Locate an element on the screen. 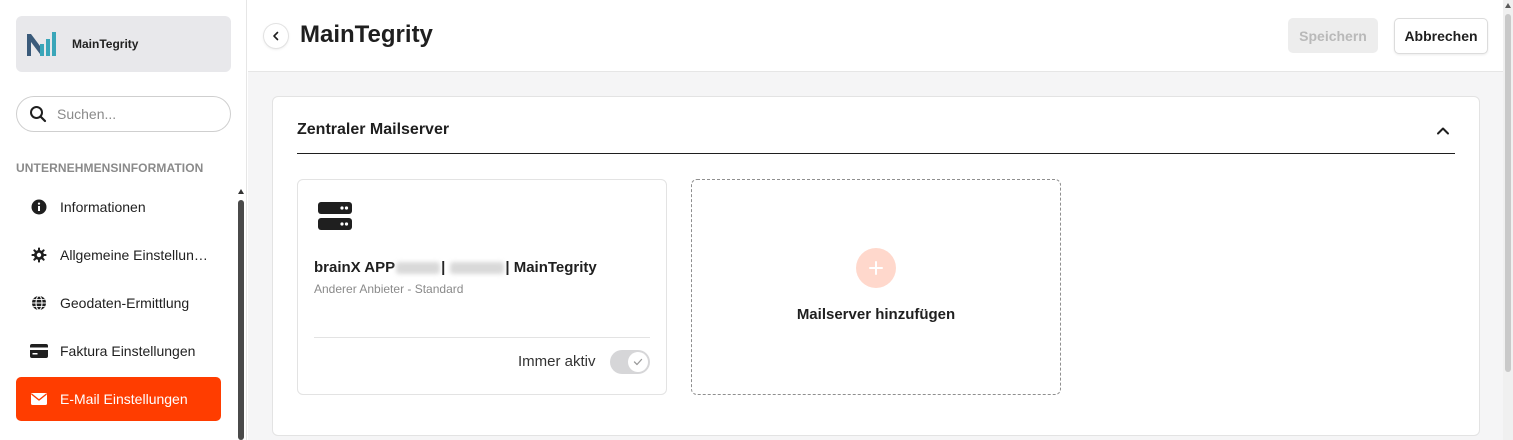 Image resolution: width=1513 pixels, height=440 pixels. back-button is located at coordinates (276, 36).